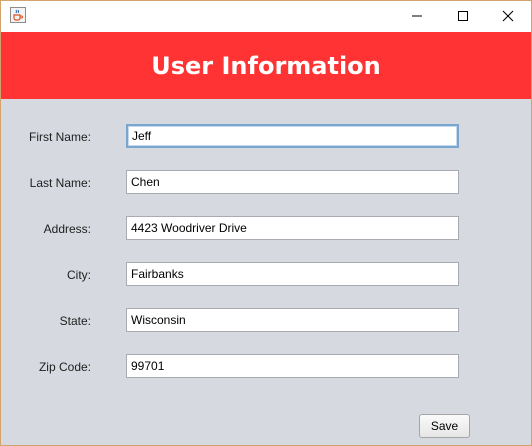 Image resolution: width=532 pixels, height=446 pixels. I want to click on close-button, so click(508, 16).